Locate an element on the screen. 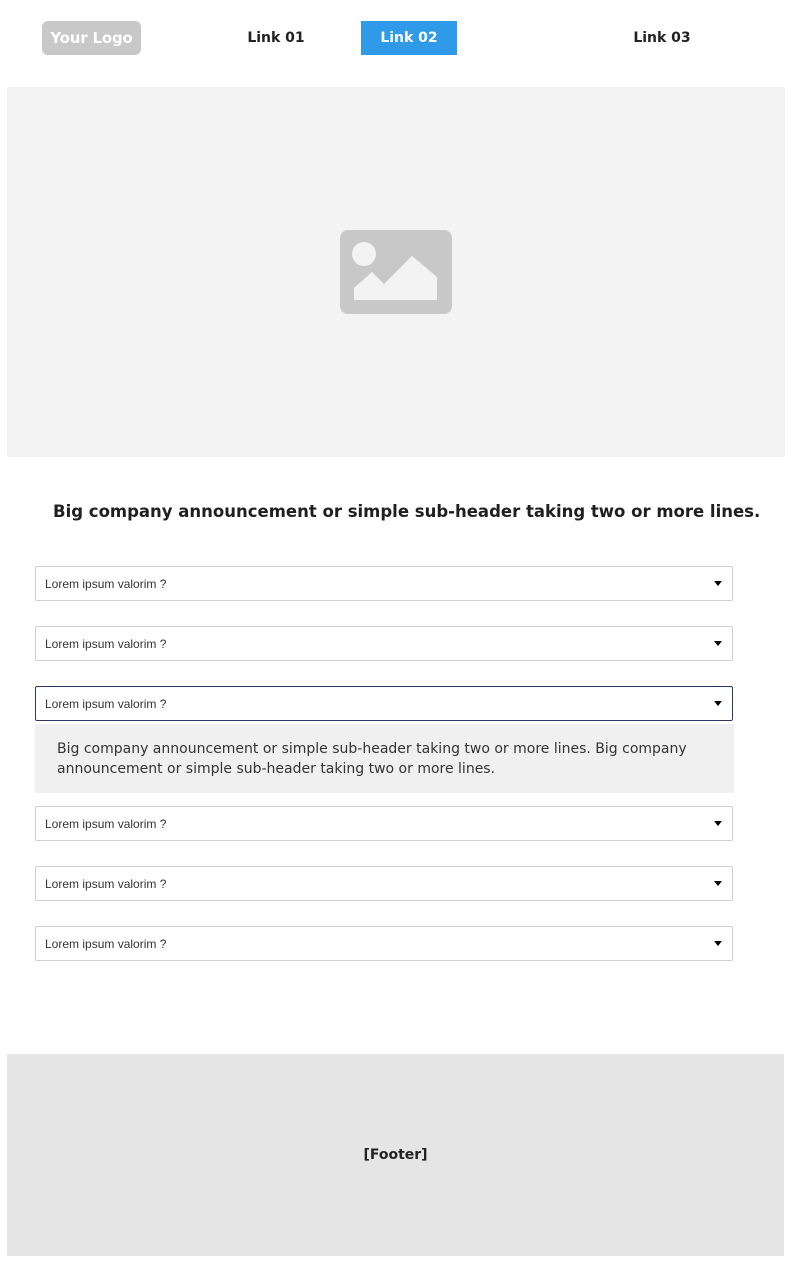 Image resolution: width=792 pixels, height=1261 pixels. logo: Your Logo is located at coordinates (91, 38).